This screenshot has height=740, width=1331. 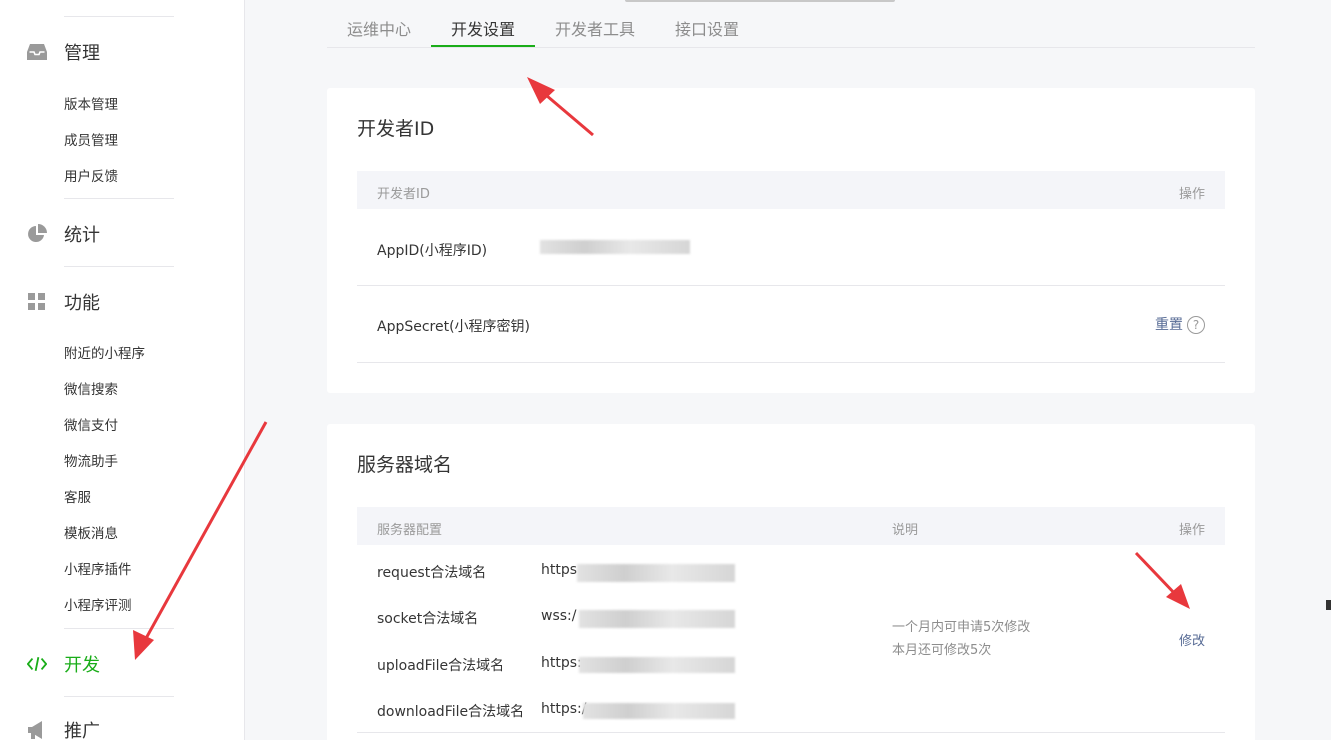 I want to click on sidebar-item-feedback: 用户反馈, so click(x=91, y=175).